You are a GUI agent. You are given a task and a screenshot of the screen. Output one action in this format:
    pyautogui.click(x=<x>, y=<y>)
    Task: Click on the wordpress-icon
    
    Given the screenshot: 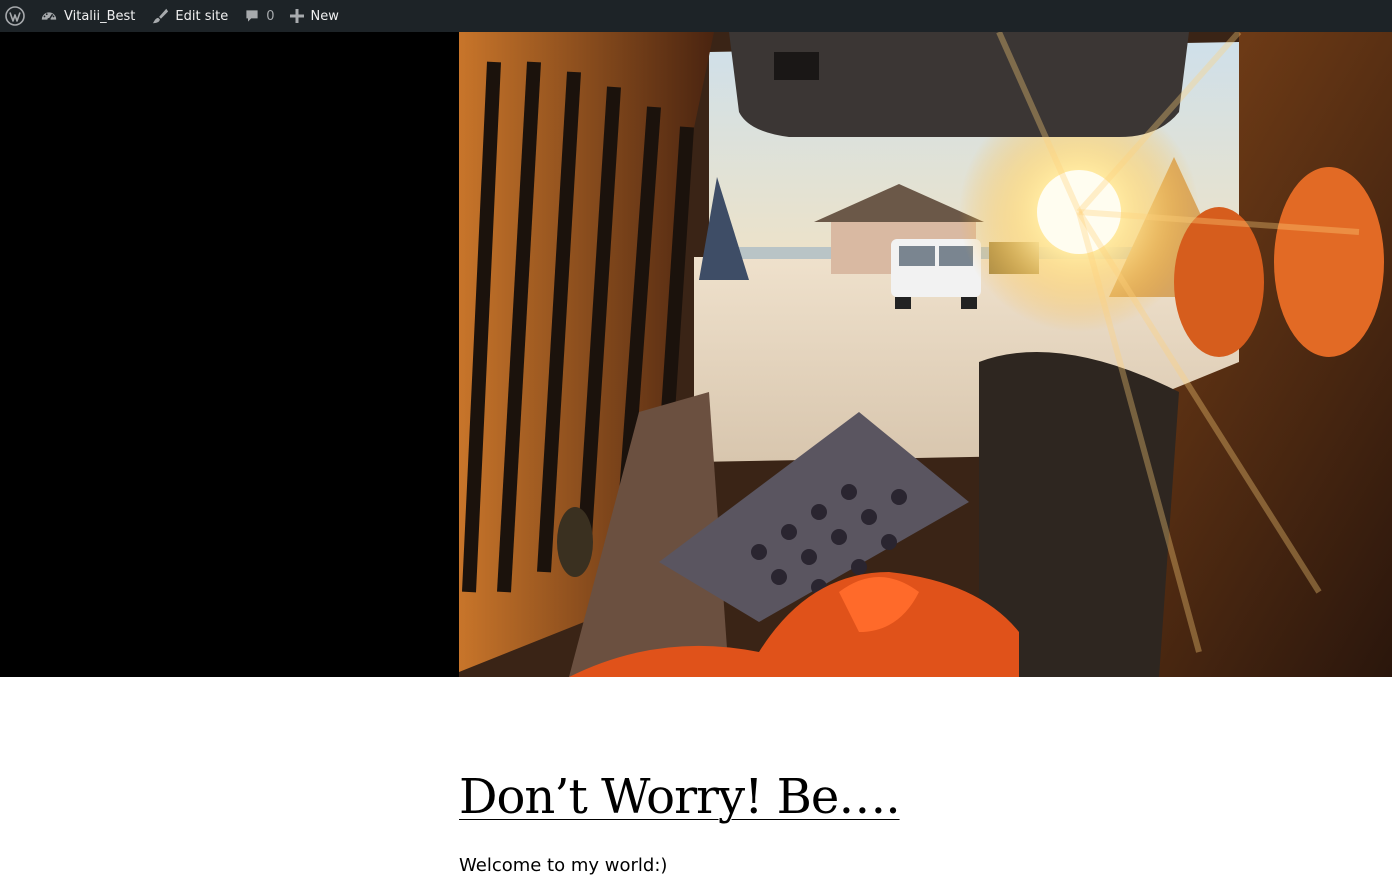 What is the action you would take?
    pyautogui.click(x=15, y=16)
    